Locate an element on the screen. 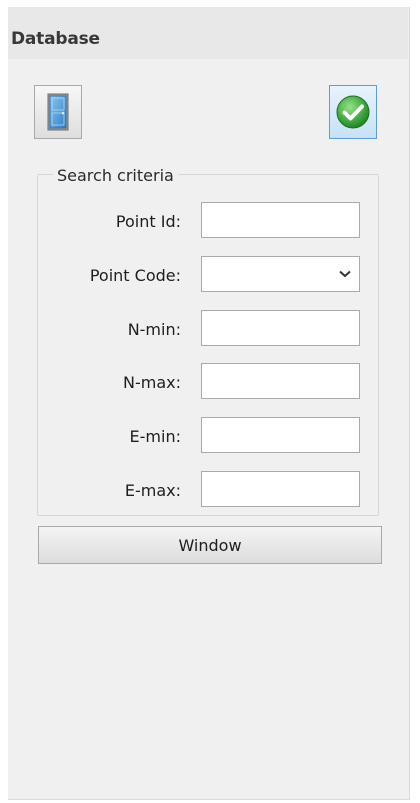 The height and width of the screenshot is (803, 420). chevron-down-icon is located at coordinates (345, 274).